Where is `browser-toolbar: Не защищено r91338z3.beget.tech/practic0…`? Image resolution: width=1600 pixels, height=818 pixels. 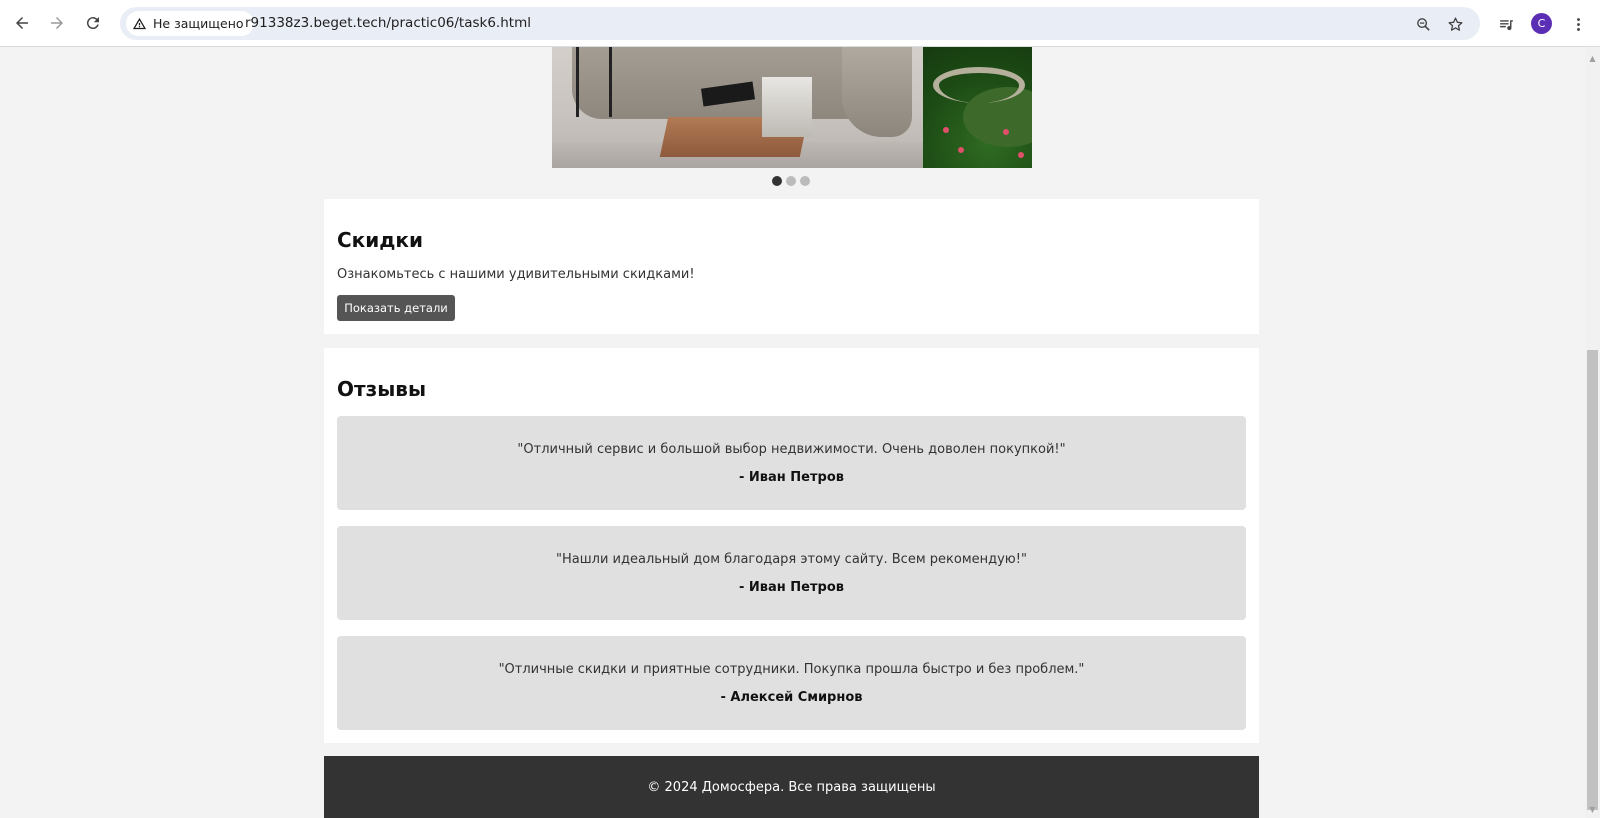 browser-toolbar: Не защищено r91338z3.beget.tech/practic0… is located at coordinates (800, 23).